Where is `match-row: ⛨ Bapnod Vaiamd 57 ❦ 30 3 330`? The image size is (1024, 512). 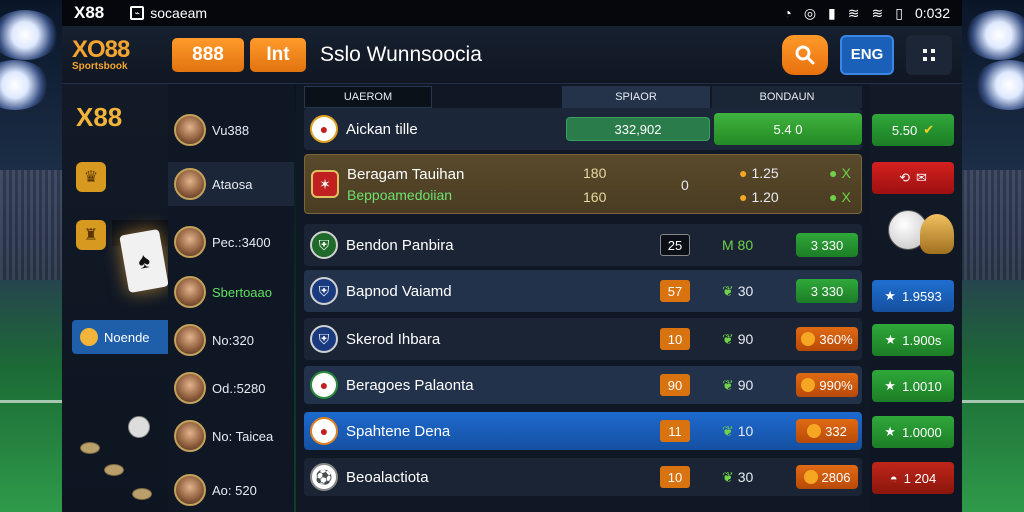 match-row: ⛨ Bapnod Vaiamd 57 ❦ 30 3 330 is located at coordinates (583, 291).